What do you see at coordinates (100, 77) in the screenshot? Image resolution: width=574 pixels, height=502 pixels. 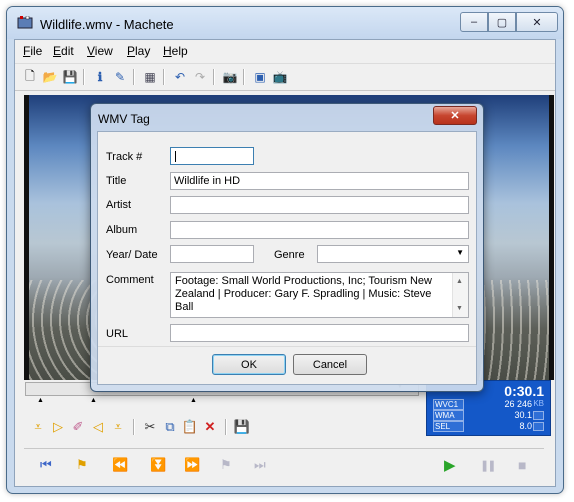 I see `info-icon: ℹ` at bounding box center [100, 77].